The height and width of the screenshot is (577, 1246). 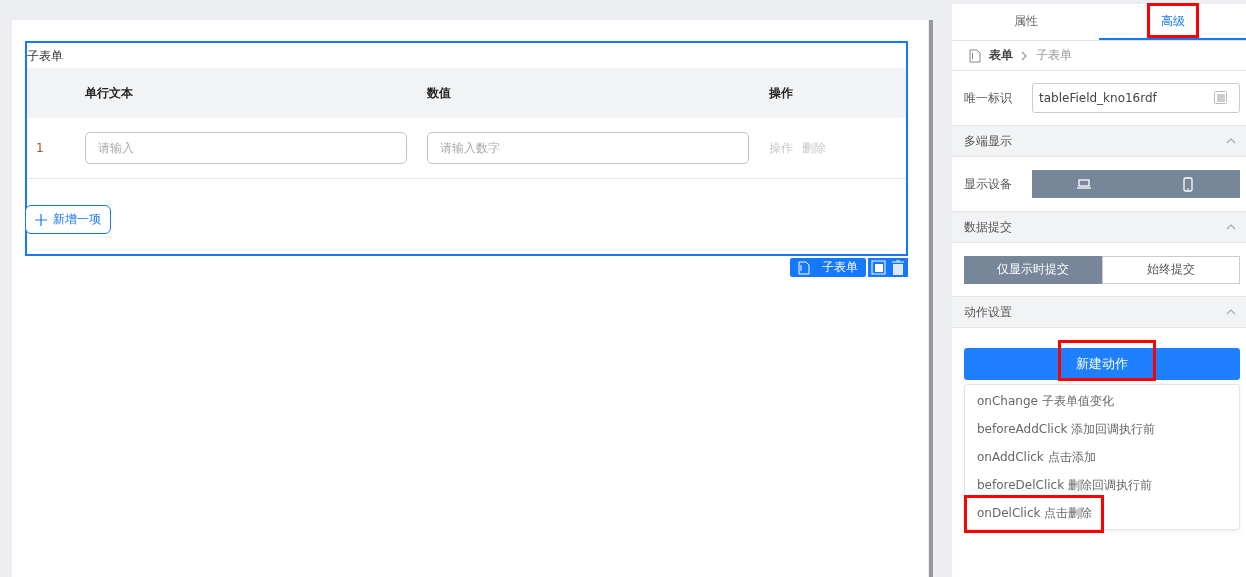 What do you see at coordinates (1102, 485) in the screenshot?
I see `menu-item: beforeDelClick 删除回调执行前` at bounding box center [1102, 485].